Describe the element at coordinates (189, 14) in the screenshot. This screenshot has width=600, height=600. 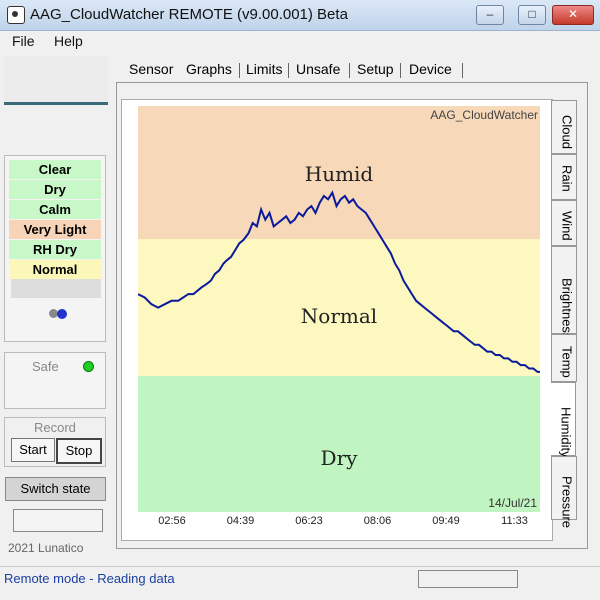
I see `window-title: AAG_CloudWatcher REMOTE (v9.00.001) Beta` at that location.